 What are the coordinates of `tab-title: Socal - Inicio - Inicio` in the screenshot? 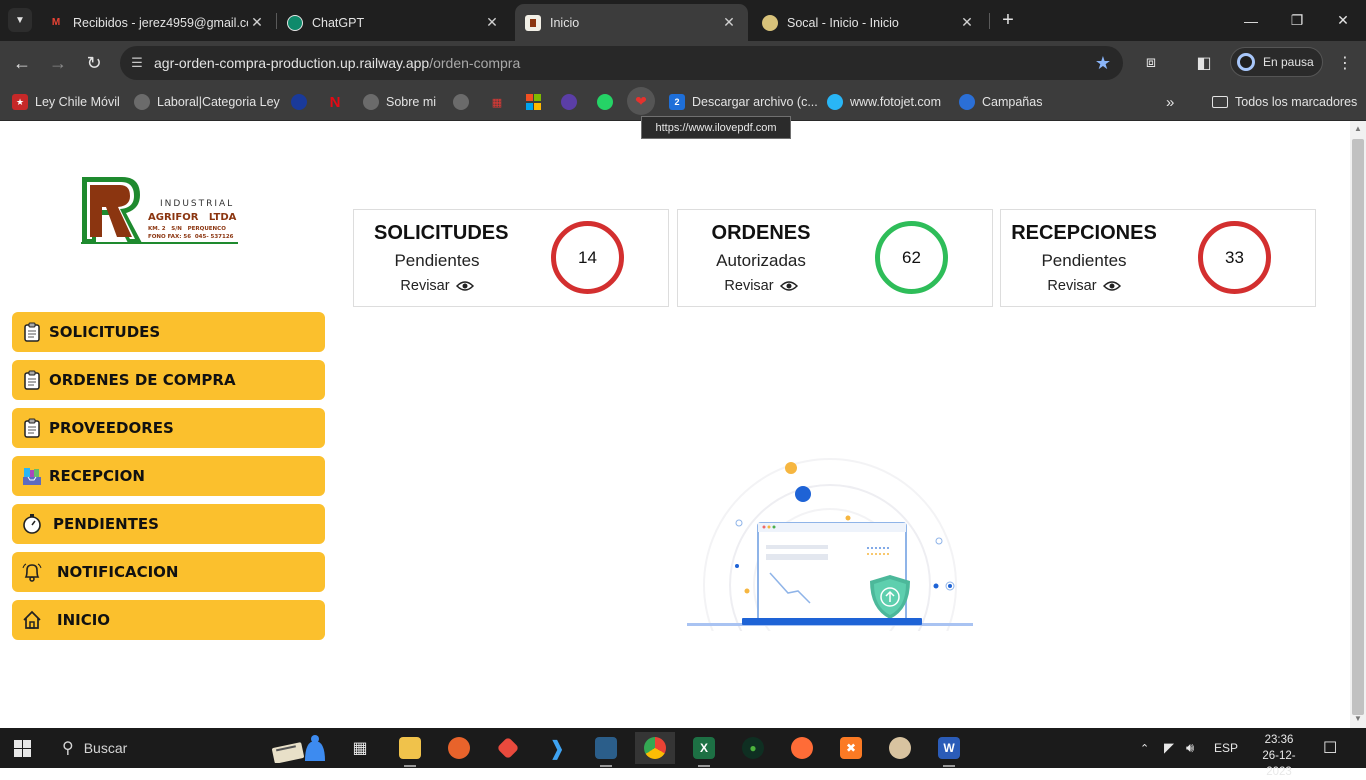 It's located at (843, 22).